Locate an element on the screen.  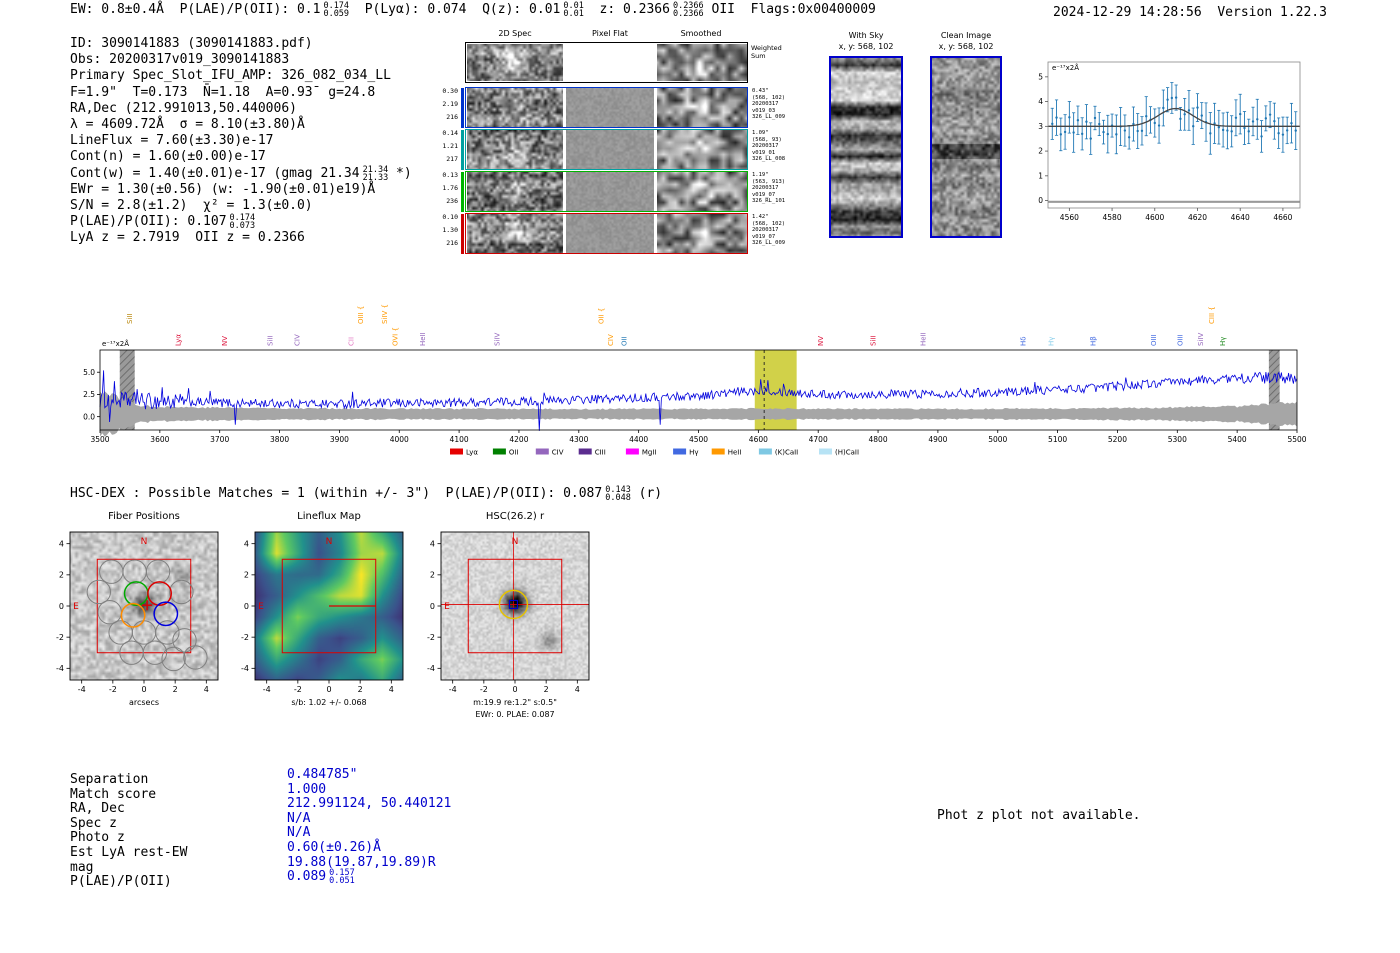
match-row-label: mag is located at coordinates (82, 867).